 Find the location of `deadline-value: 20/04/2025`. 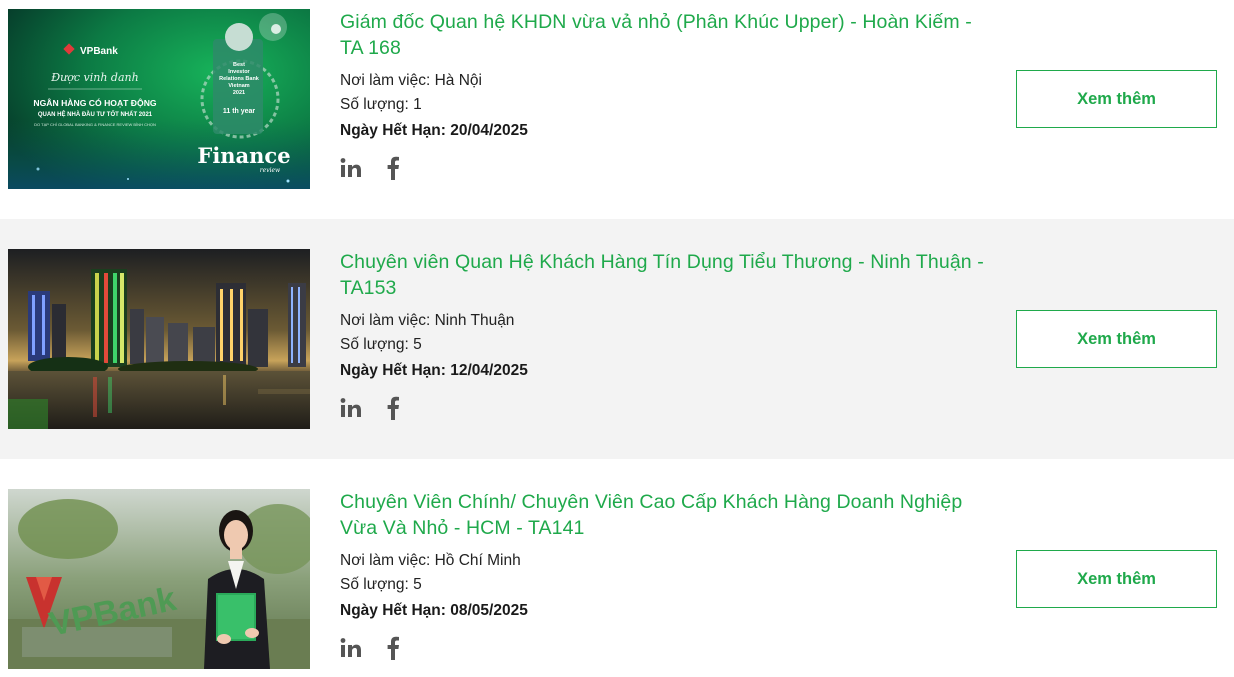

deadline-value: 20/04/2025 is located at coordinates (489, 130).